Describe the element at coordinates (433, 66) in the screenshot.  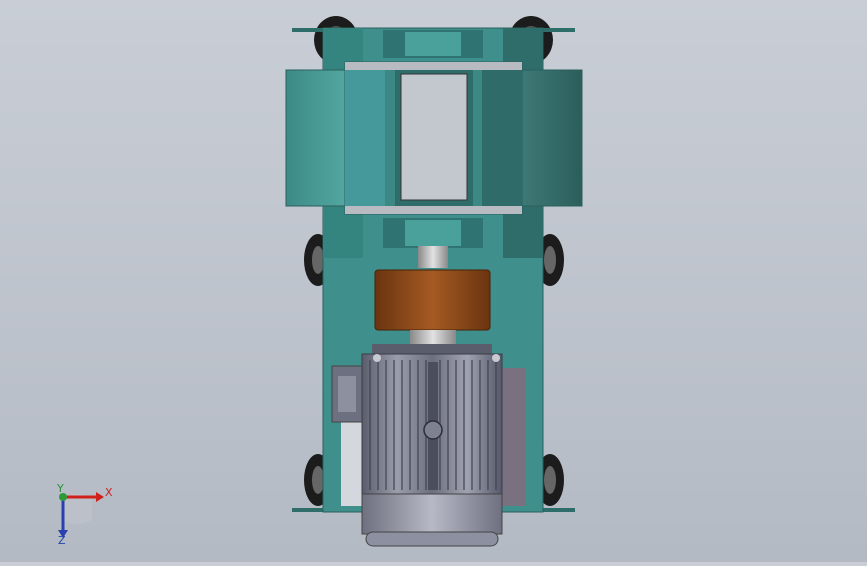
I see `hopper-top-rim` at that location.